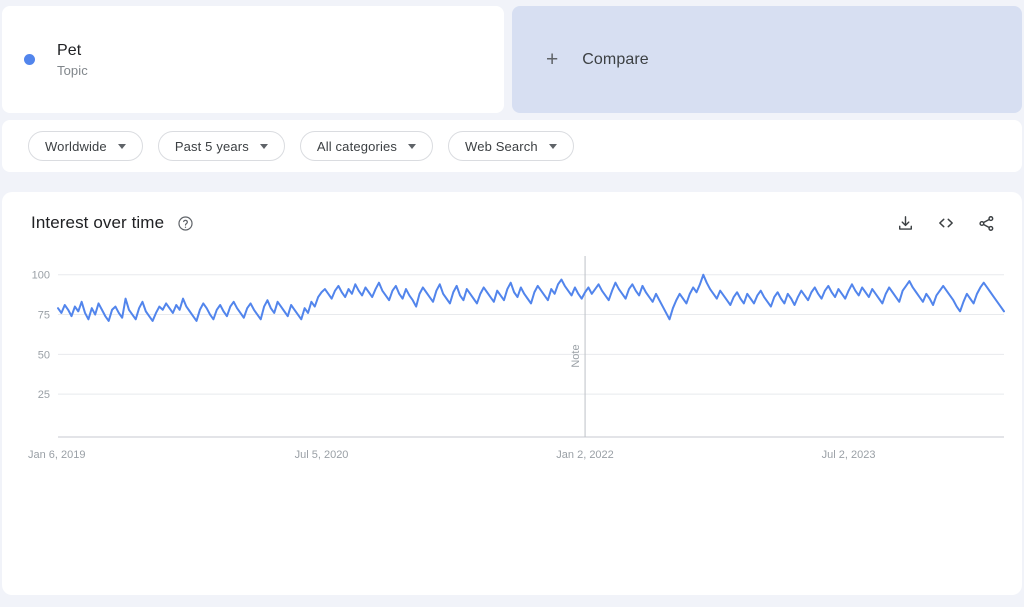  I want to click on search-term-card: Pet Topic, so click(253, 59).